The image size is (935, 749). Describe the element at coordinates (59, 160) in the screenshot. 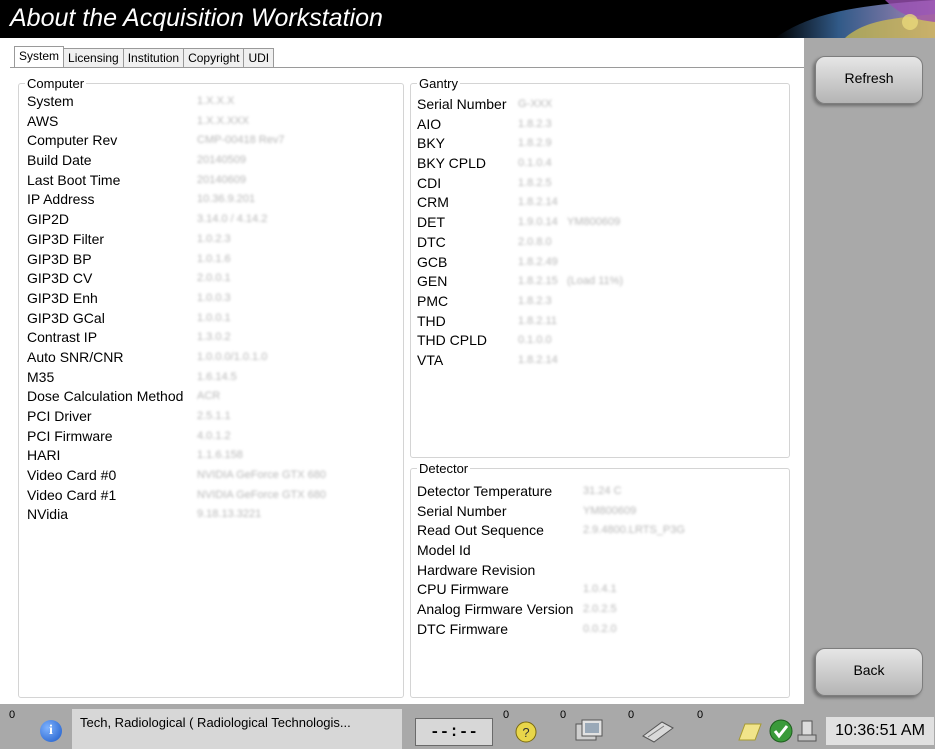

I see `computer-row-label: Build Date` at that location.